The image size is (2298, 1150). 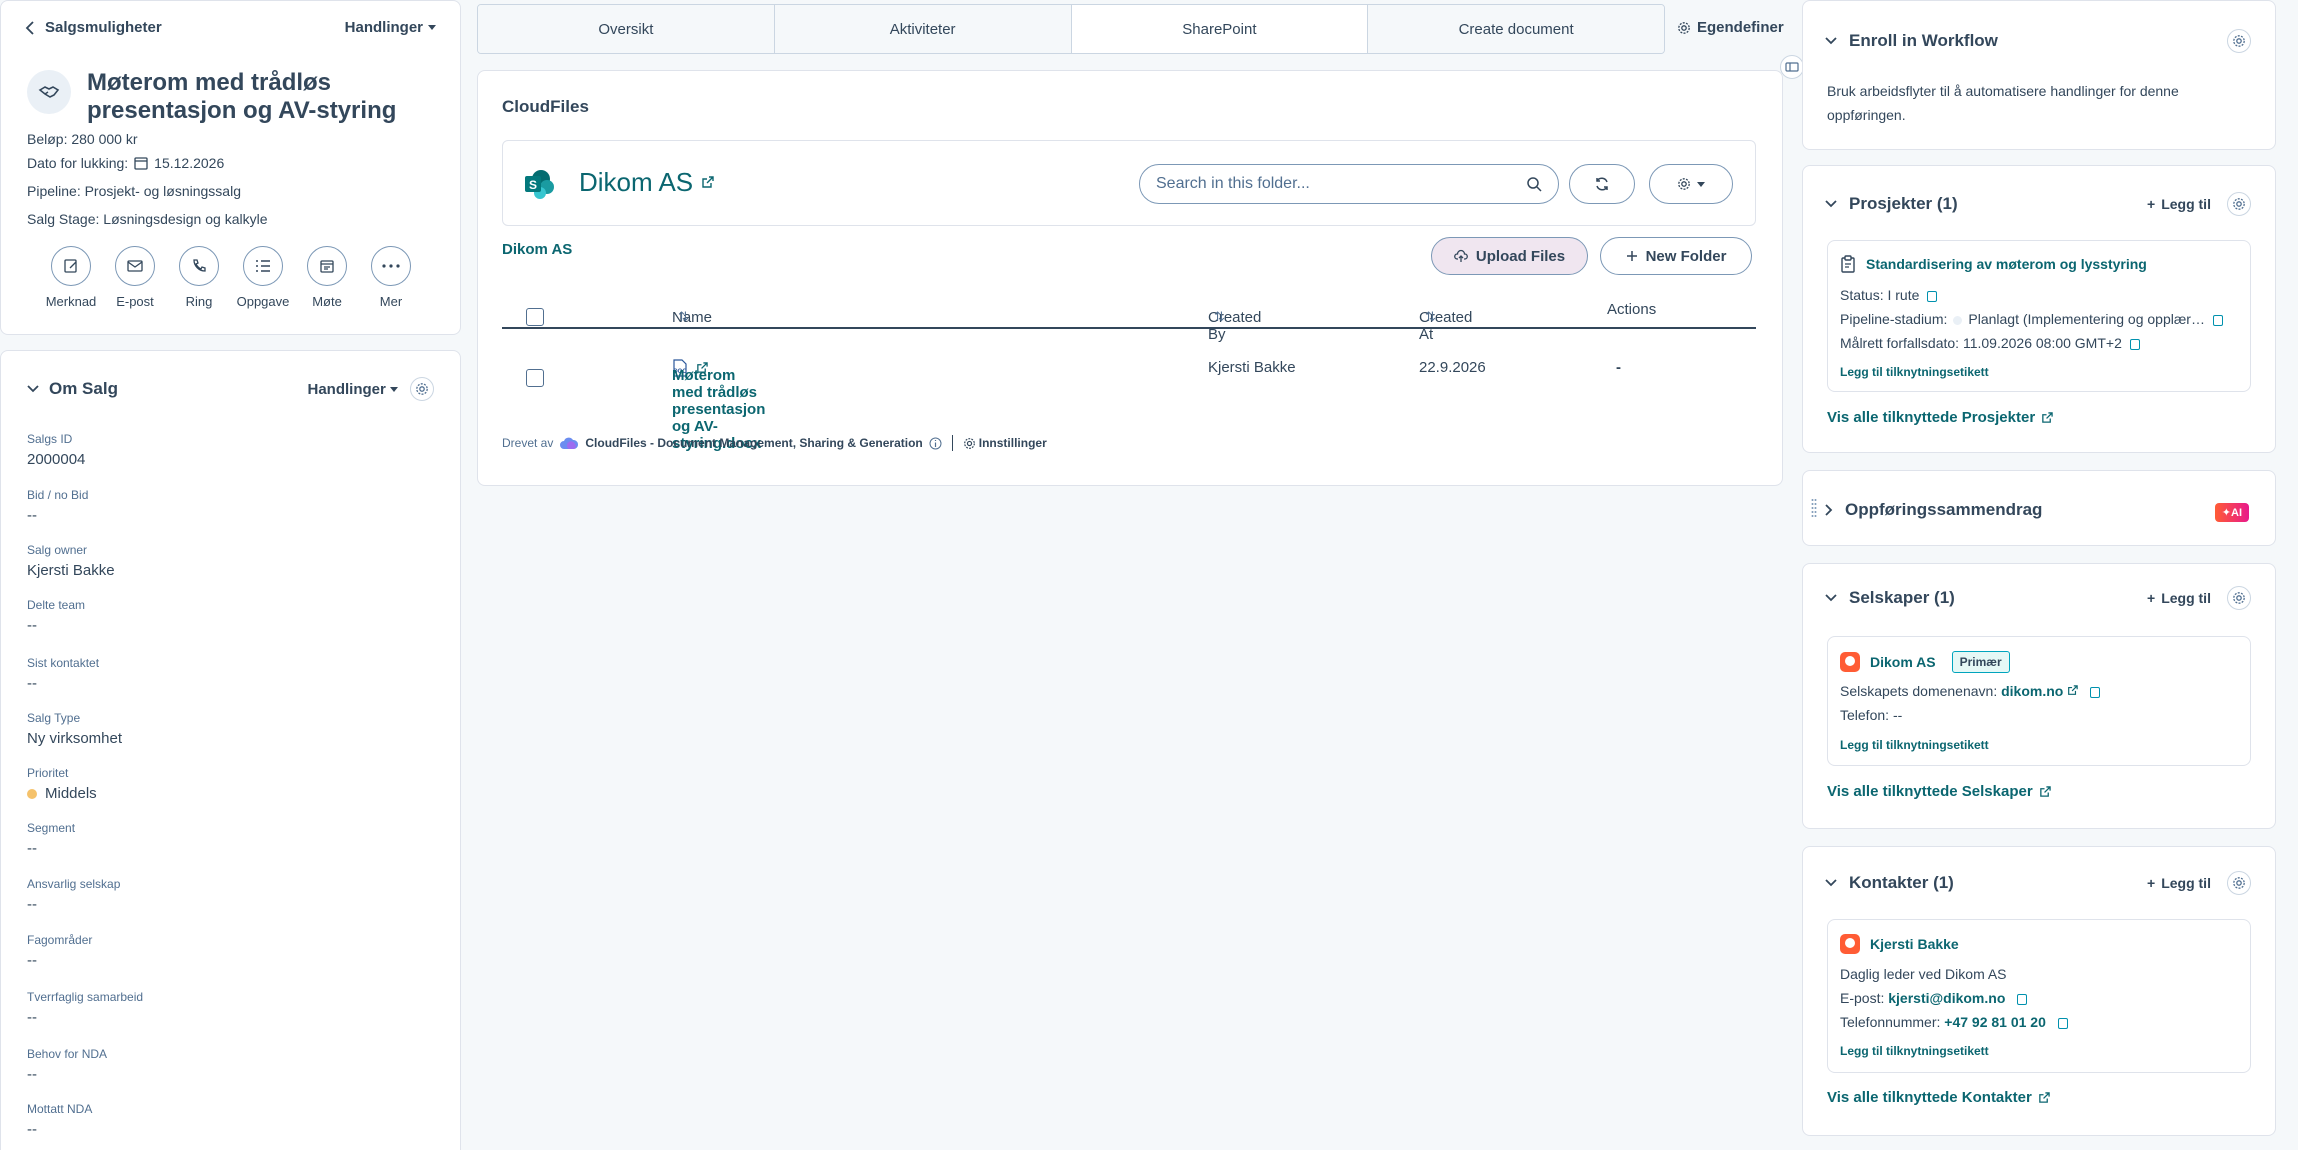 I want to click on view-all-projects-link: Vis alle tilknyttede Prosjekter, so click(x=1940, y=417).